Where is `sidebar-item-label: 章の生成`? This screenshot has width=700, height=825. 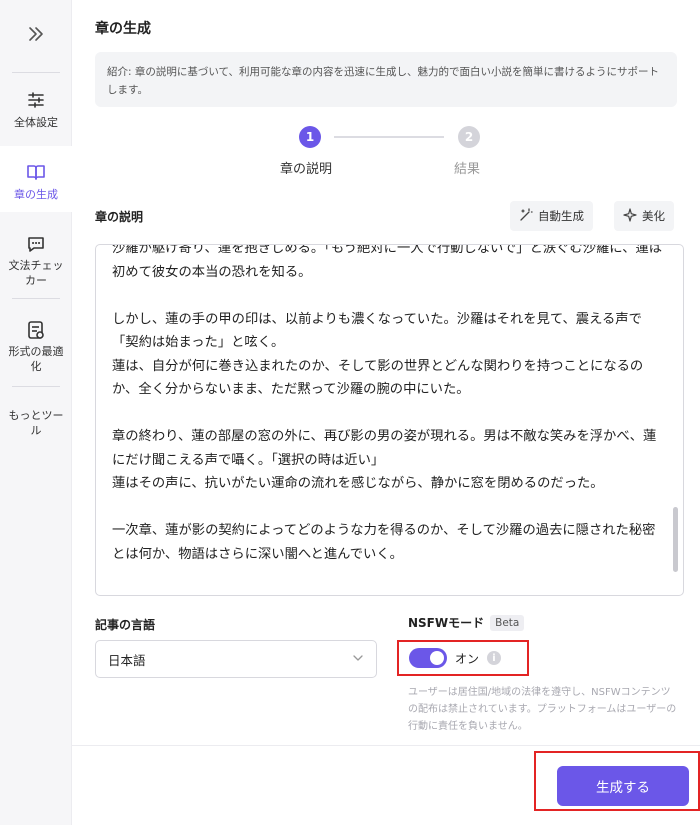
sidebar-item-label: 章の生成 is located at coordinates (36, 194).